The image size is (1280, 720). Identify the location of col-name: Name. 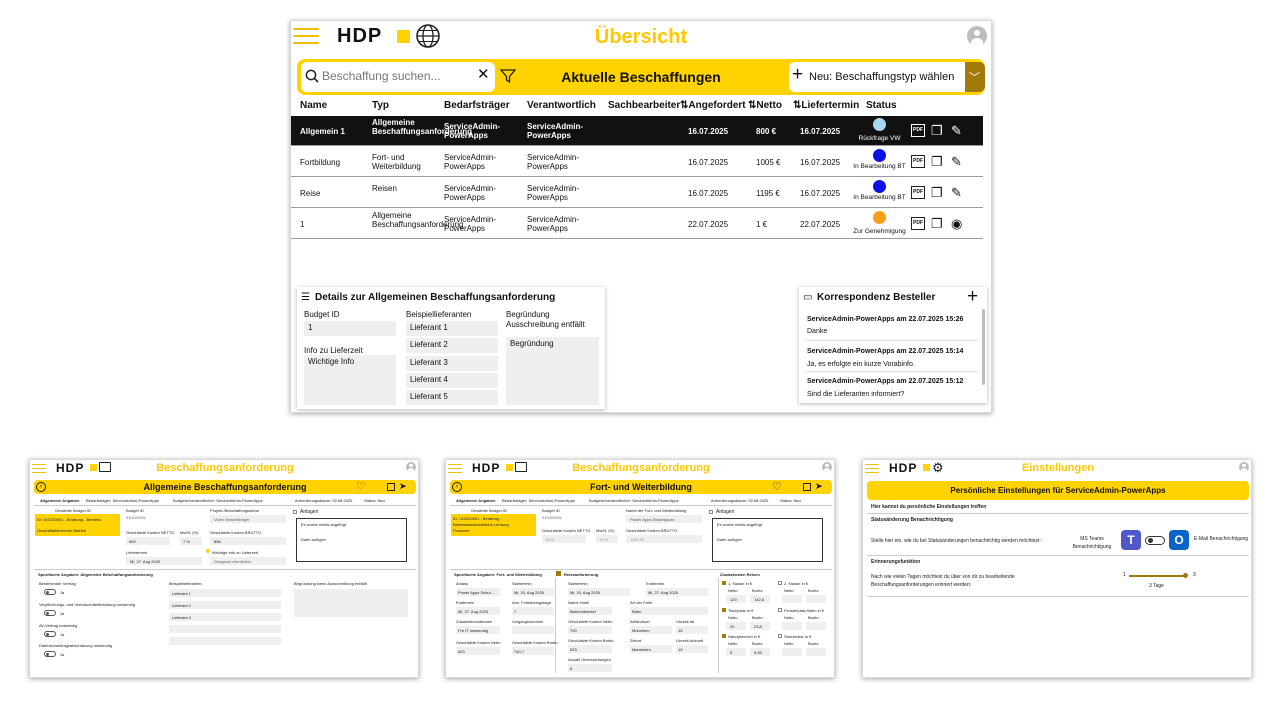
(313, 105).